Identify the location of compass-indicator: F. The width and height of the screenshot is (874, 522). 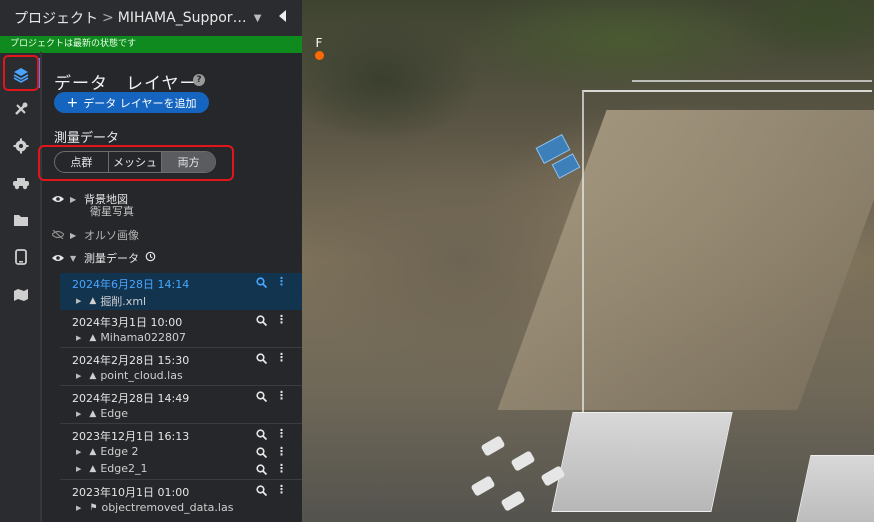
(319, 48).